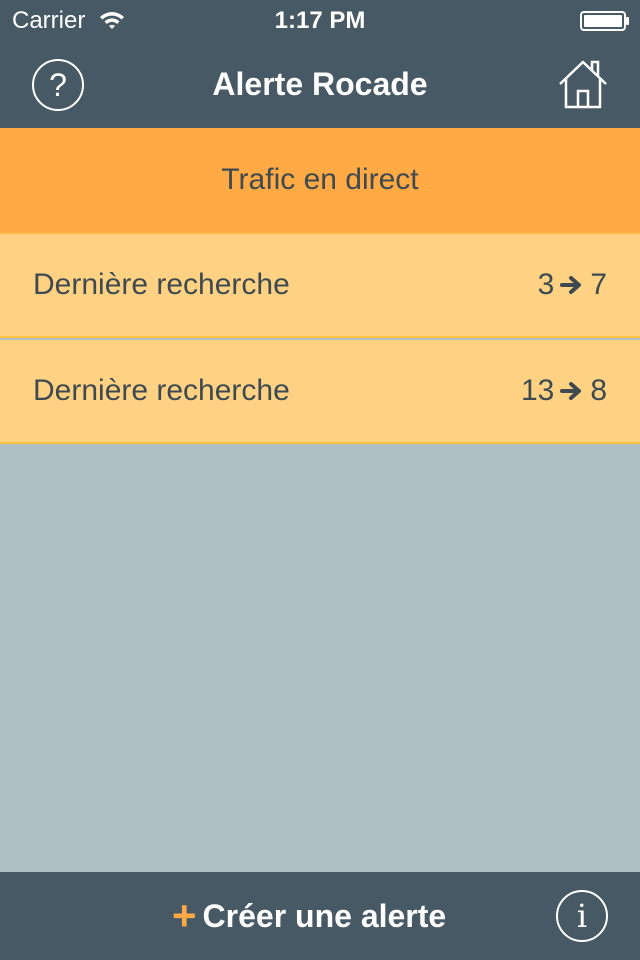 The image size is (640, 960). I want to click on live-traffic-button: Trafic en direct, so click(320, 181).